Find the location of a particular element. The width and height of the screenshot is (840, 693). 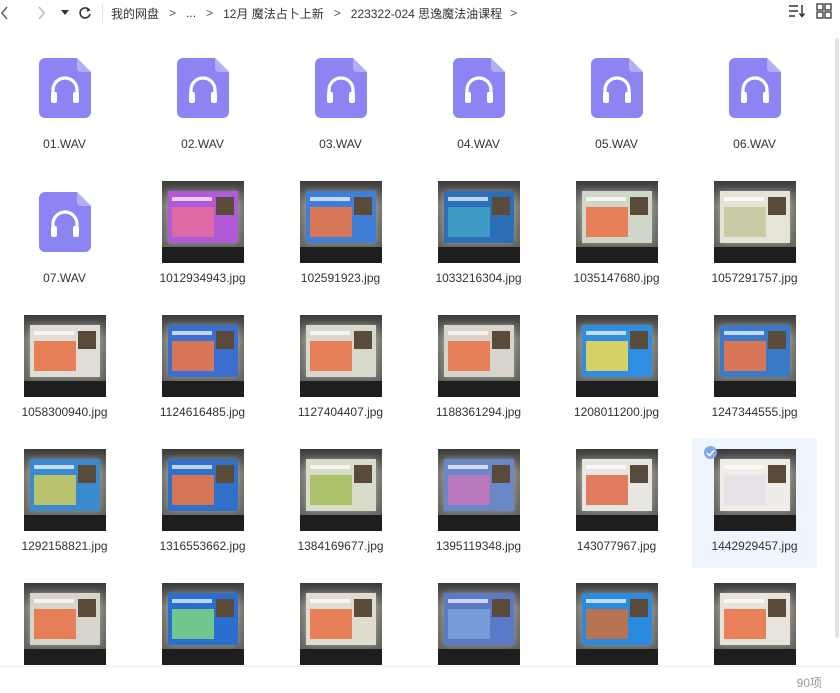

sort-icon is located at coordinates (797, 12).